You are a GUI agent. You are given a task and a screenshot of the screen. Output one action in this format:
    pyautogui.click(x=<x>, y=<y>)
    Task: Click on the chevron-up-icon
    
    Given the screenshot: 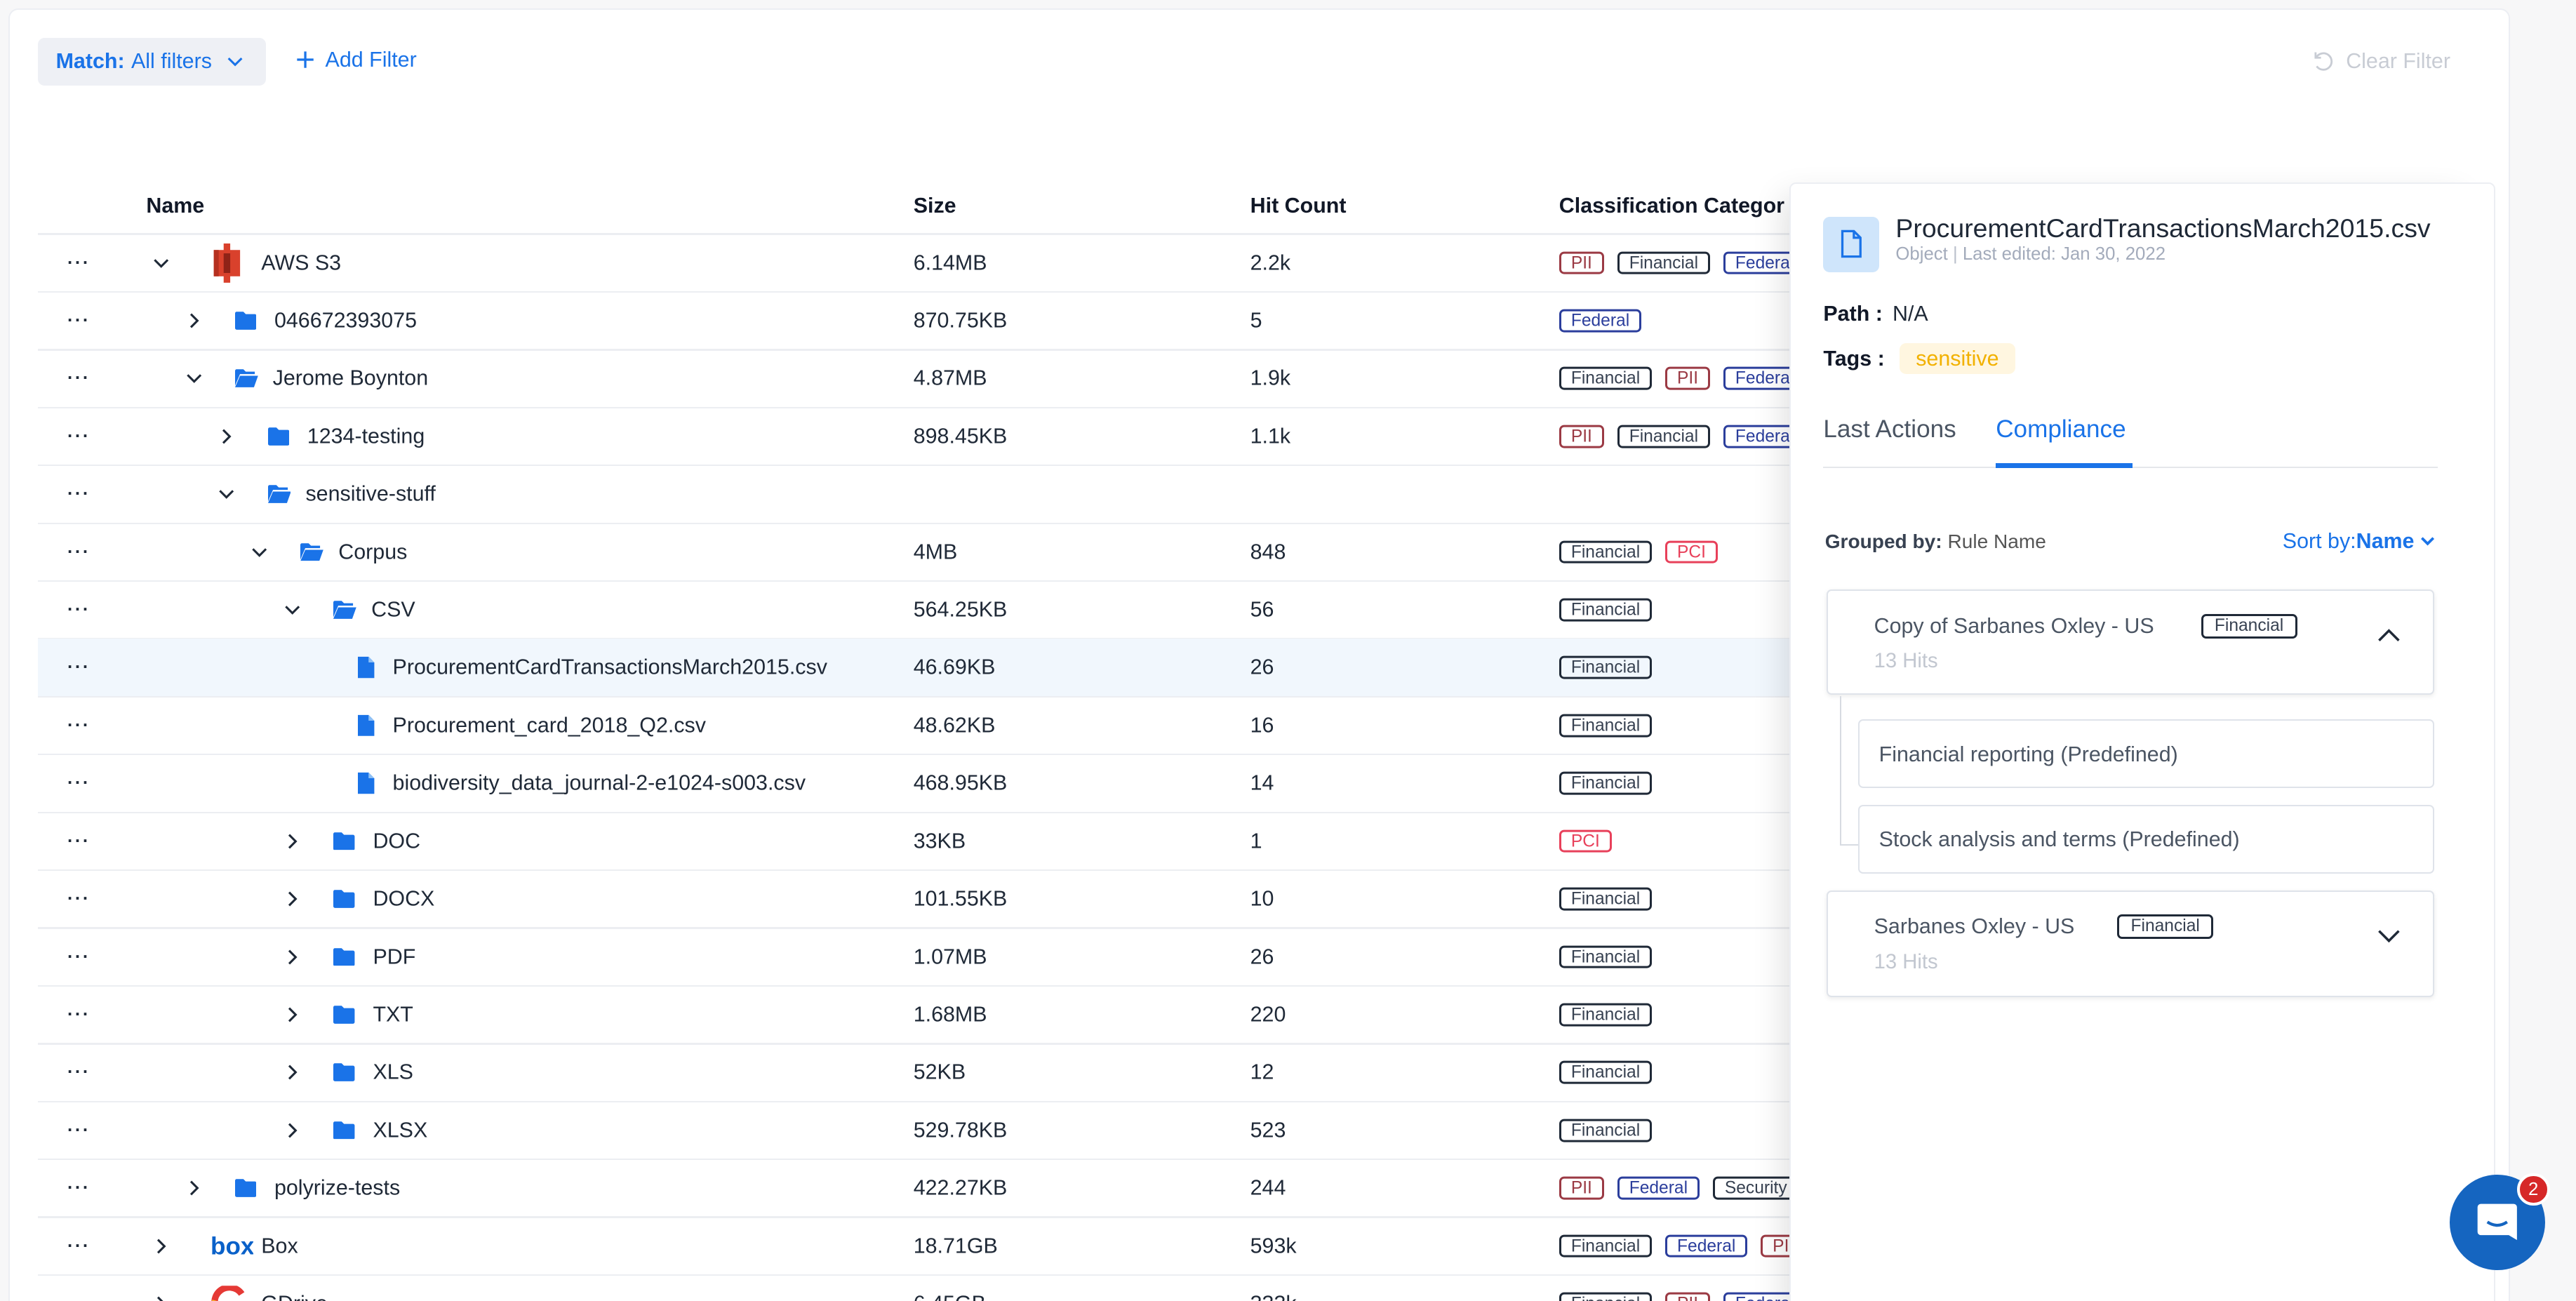 What is the action you would take?
    pyautogui.click(x=2389, y=635)
    